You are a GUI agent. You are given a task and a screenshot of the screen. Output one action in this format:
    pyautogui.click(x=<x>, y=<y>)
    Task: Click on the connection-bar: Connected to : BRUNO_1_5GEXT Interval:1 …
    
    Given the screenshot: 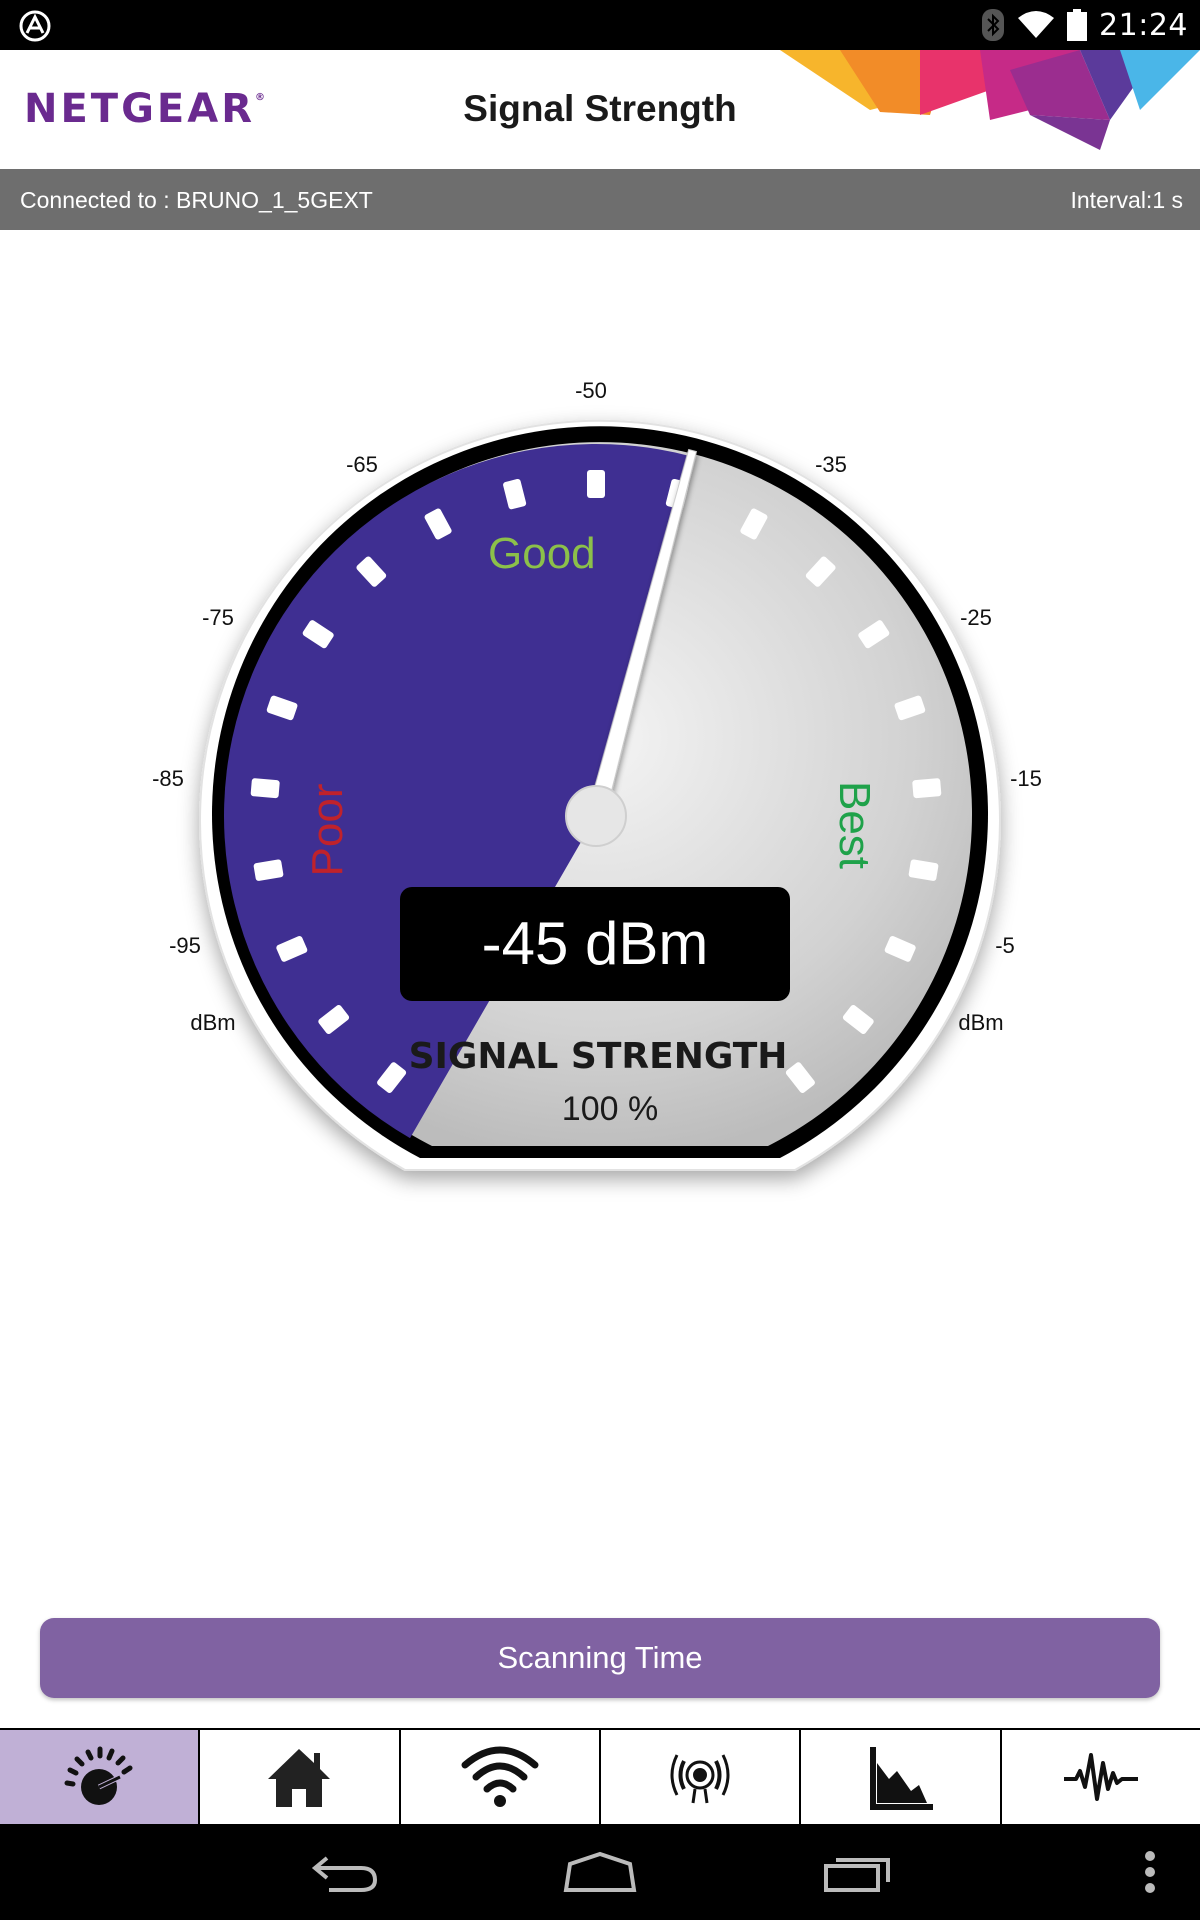 What is the action you would take?
    pyautogui.click(x=600, y=199)
    